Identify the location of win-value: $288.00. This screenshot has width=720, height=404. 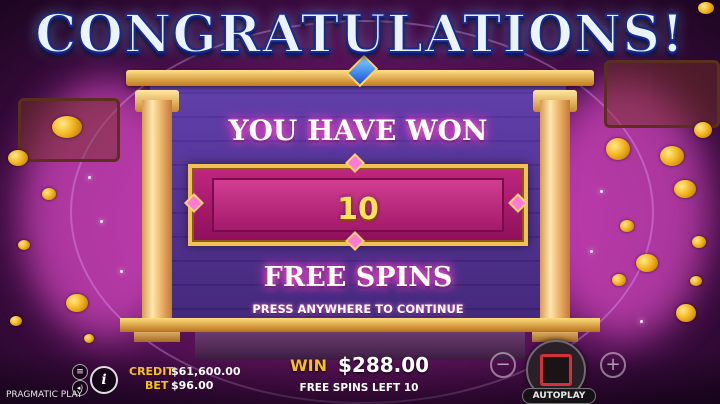
(384, 365).